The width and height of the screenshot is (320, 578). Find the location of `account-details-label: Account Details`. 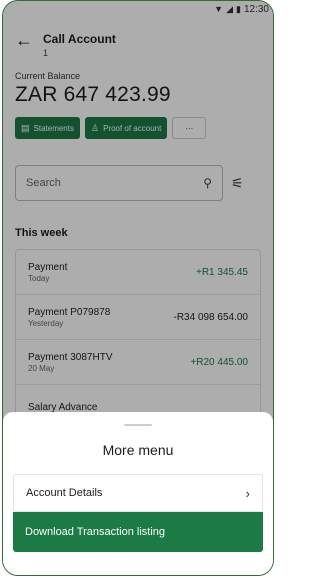

account-details-label: Account Details is located at coordinates (64, 493).